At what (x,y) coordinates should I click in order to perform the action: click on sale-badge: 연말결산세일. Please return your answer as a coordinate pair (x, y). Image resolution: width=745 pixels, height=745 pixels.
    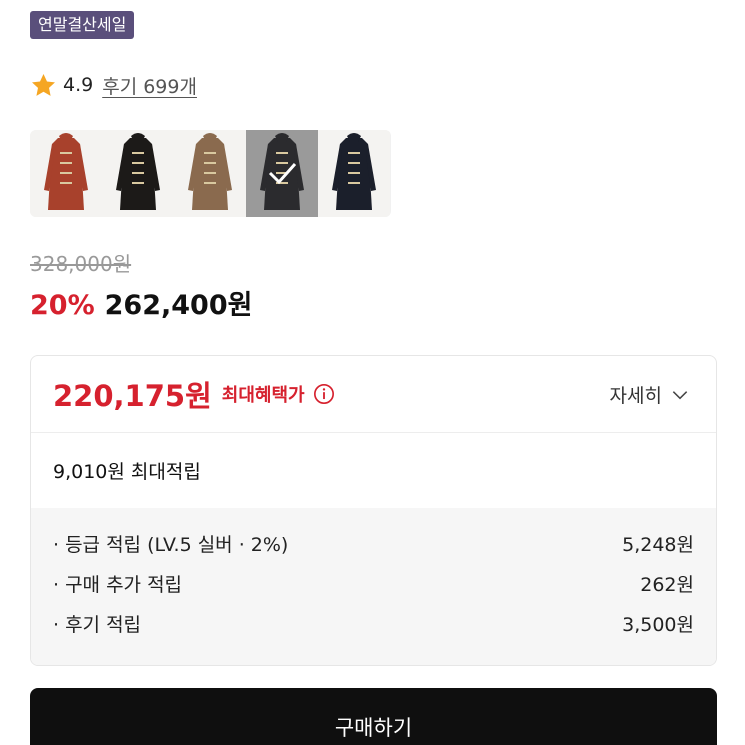
    Looking at the image, I should click on (82, 25).